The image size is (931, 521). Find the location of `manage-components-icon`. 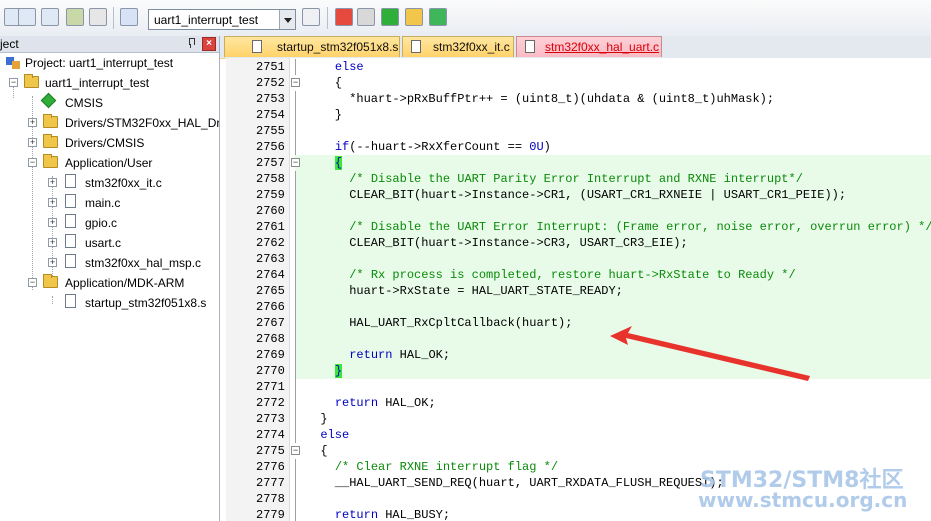

manage-components-icon is located at coordinates (344, 17).